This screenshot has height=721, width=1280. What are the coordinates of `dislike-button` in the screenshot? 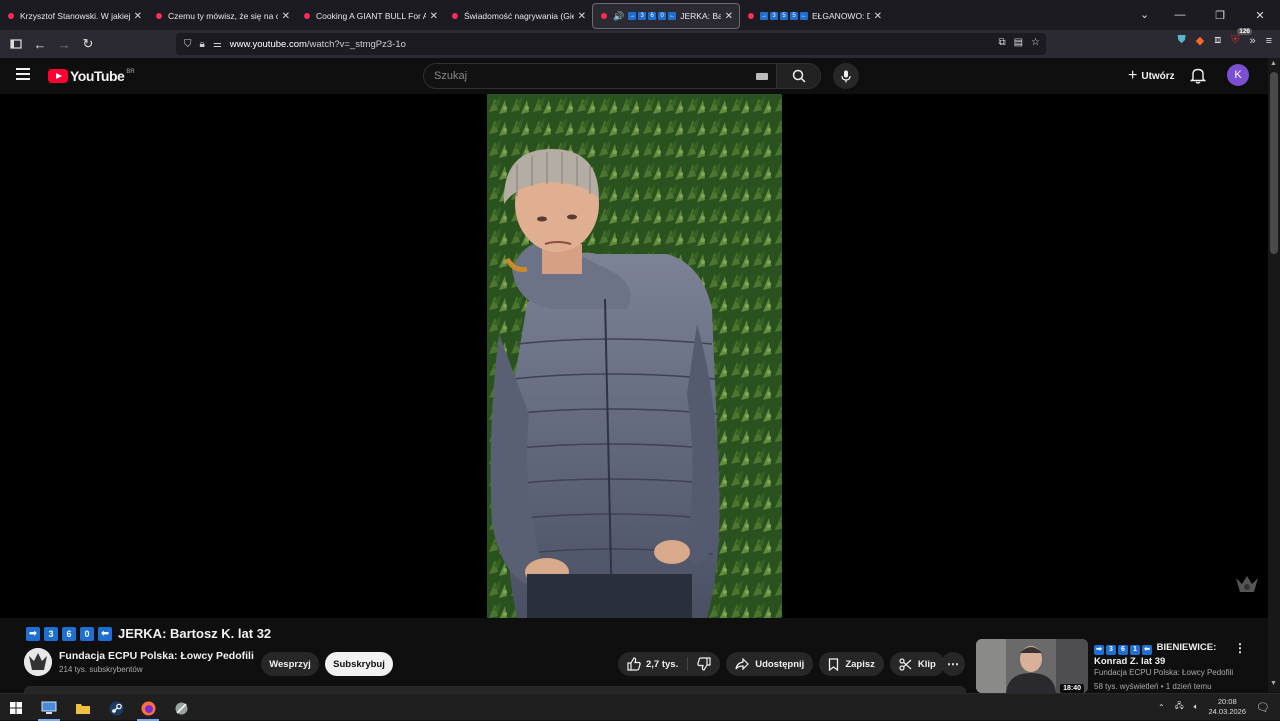 It's located at (704, 664).